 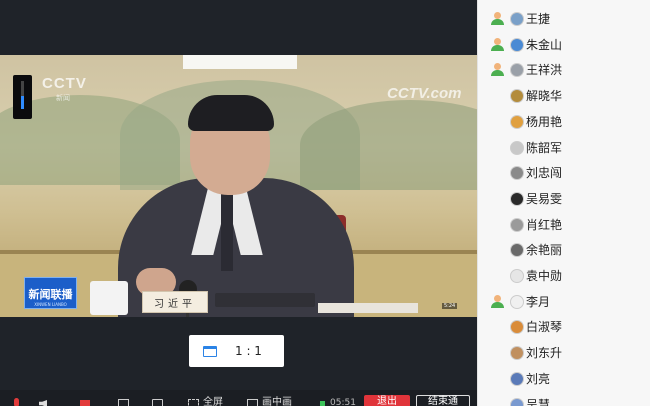 What do you see at coordinates (544, 70) in the screenshot?
I see `participant-name: 王祥洪` at bounding box center [544, 70].